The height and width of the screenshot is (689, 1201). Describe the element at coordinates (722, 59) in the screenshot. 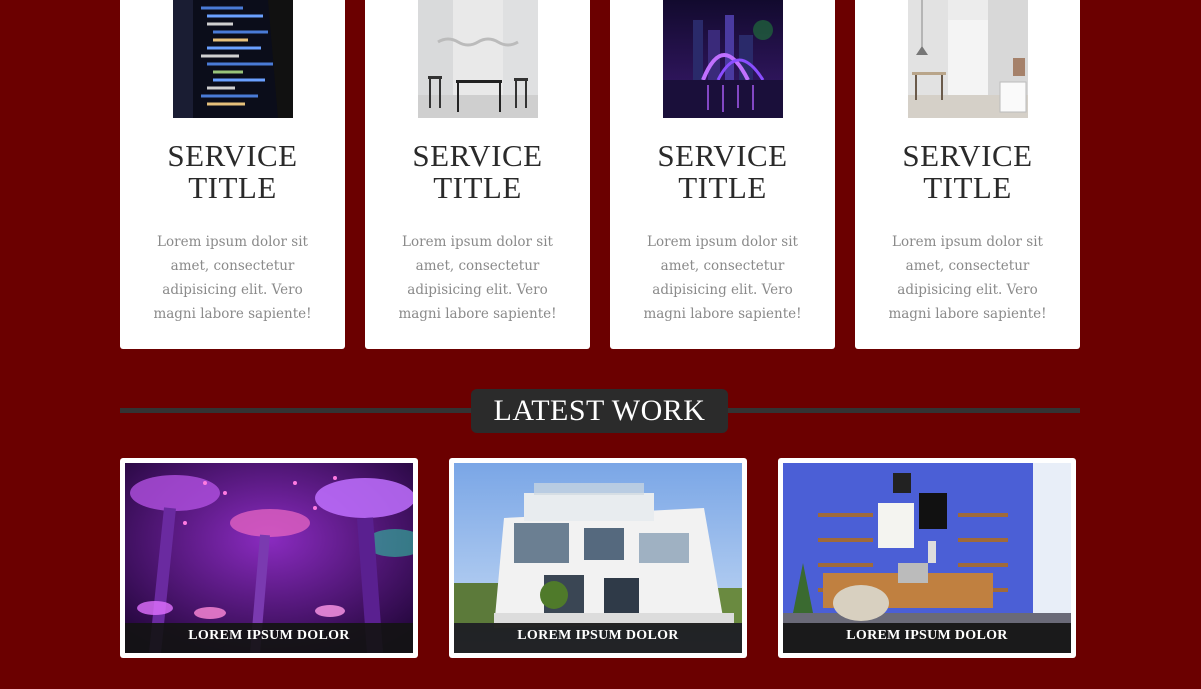

I see `night-city-image` at that location.